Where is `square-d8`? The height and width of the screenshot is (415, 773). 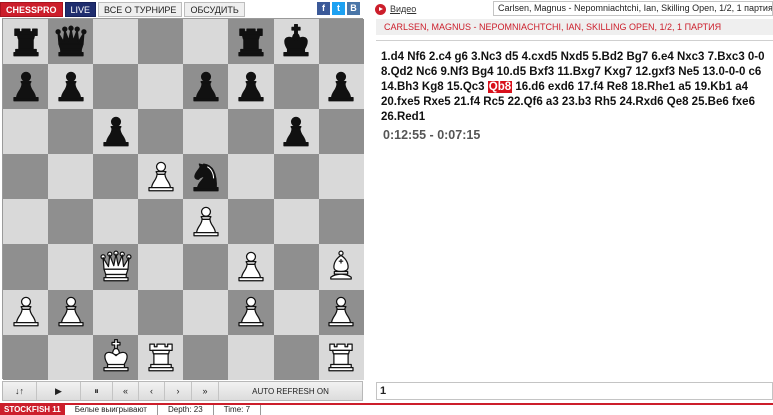 square-d8 is located at coordinates (161, 42).